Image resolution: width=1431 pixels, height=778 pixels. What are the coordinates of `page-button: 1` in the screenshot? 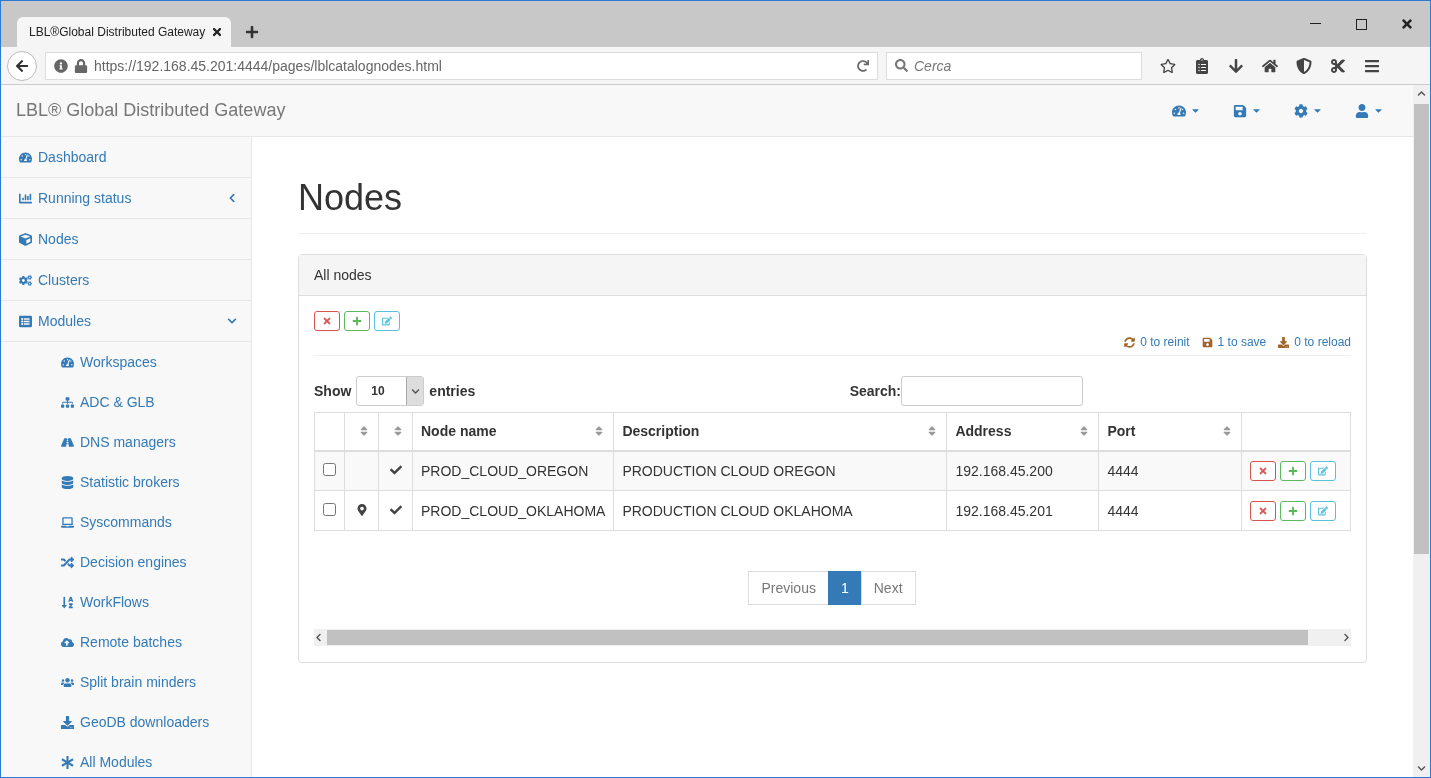 It's located at (844, 588).